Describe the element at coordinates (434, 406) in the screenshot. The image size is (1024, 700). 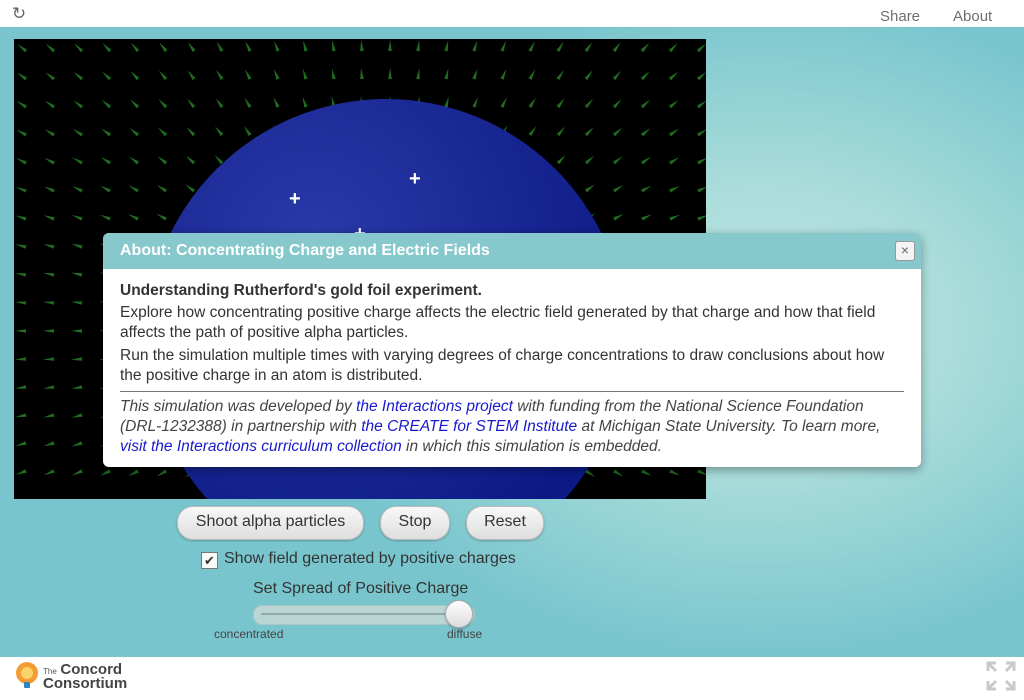
I see `interactions-project-link: the Interactions project` at that location.